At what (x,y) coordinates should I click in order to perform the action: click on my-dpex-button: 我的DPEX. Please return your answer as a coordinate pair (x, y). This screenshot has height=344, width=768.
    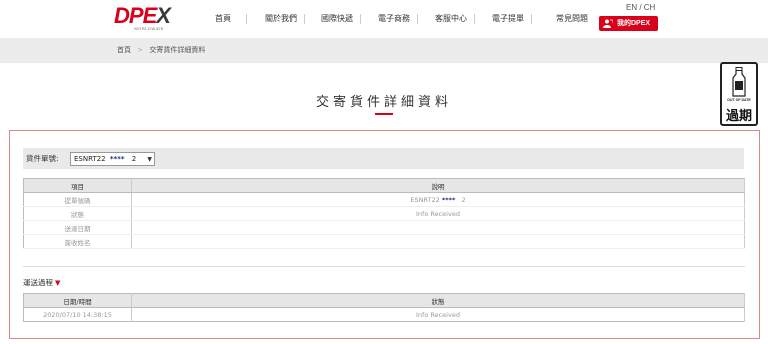
    Looking at the image, I should click on (628, 23).